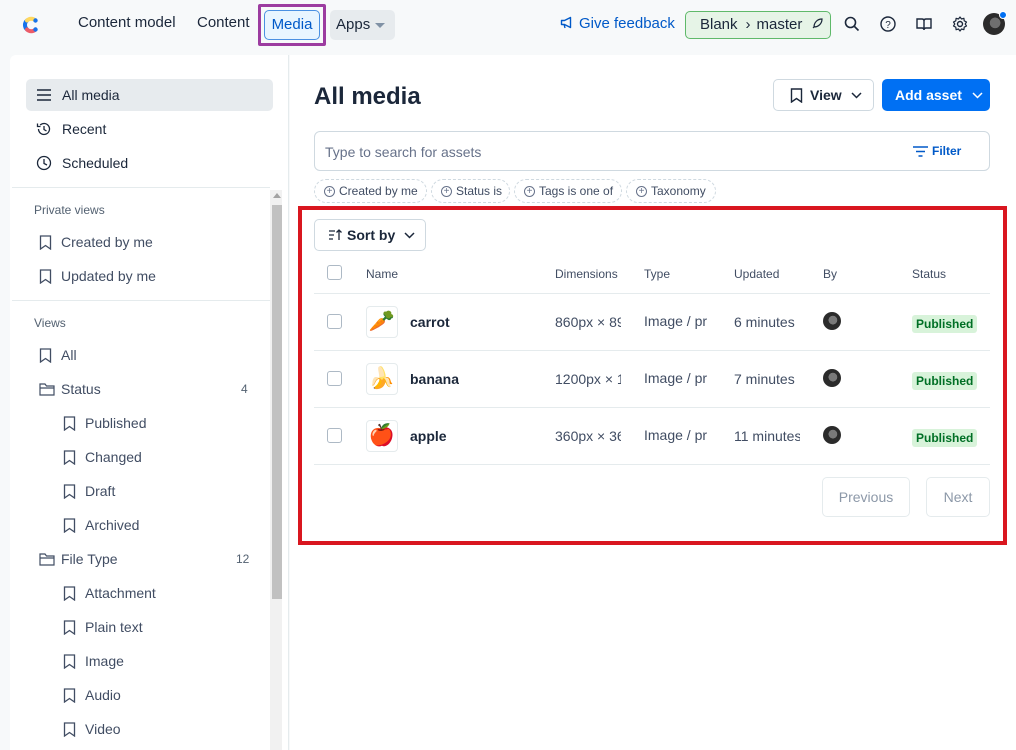  What do you see at coordinates (929, 274) in the screenshot?
I see `column-header-status: Status` at bounding box center [929, 274].